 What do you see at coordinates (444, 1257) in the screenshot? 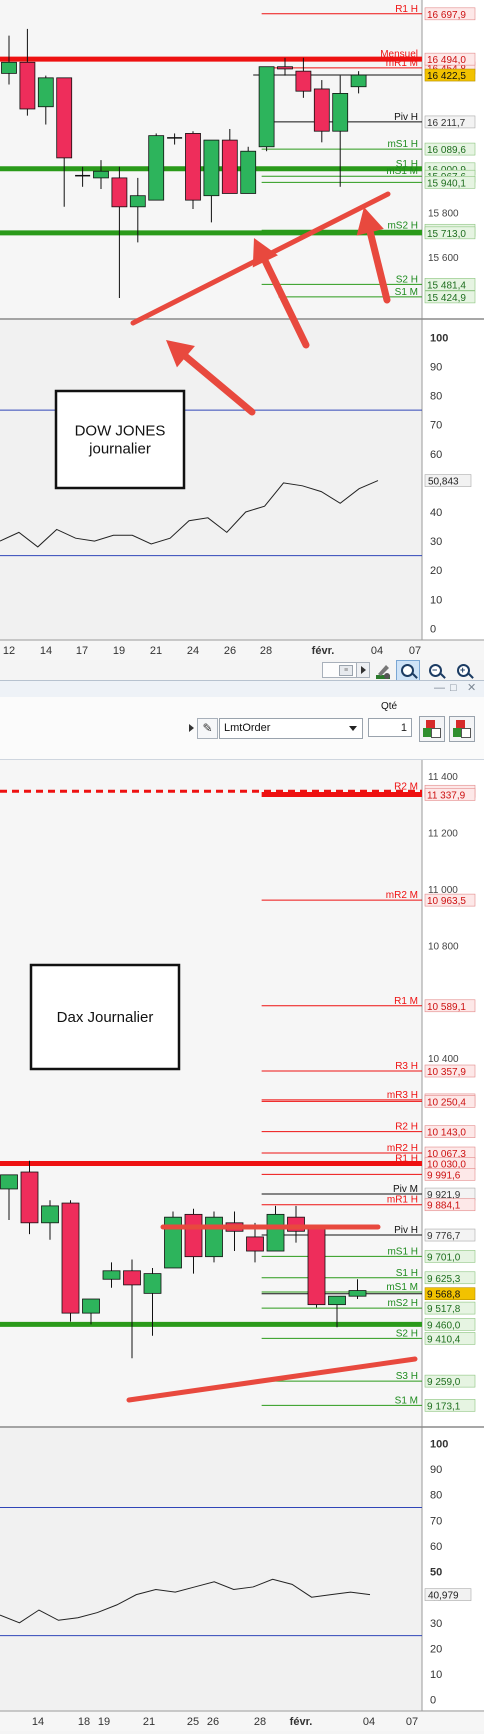
I see `level-value: 9 701,0` at bounding box center [444, 1257].